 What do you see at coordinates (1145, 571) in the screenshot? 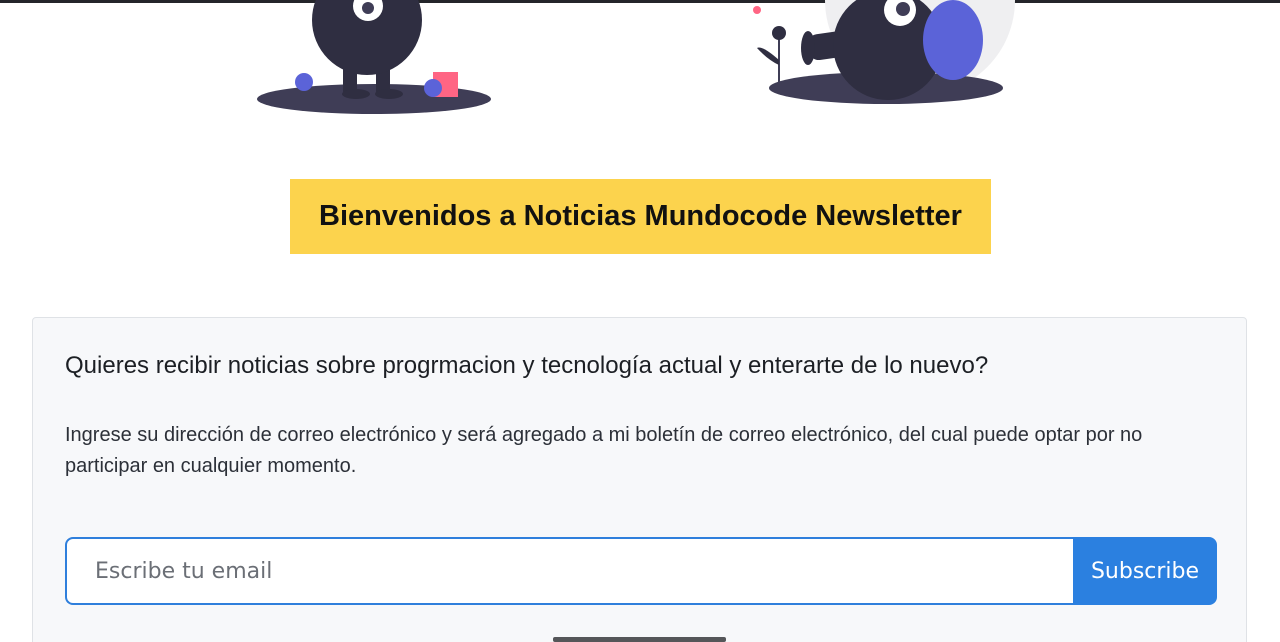
I see `subscribe-button: Subscribe` at bounding box center [1145, 571].